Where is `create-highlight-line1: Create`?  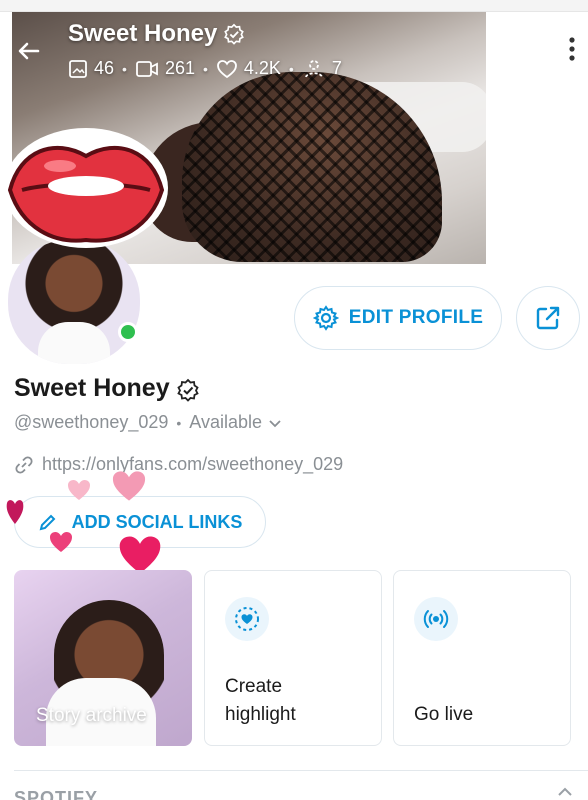 create-highlight-line1: Create is located at coordinates (254, 686).